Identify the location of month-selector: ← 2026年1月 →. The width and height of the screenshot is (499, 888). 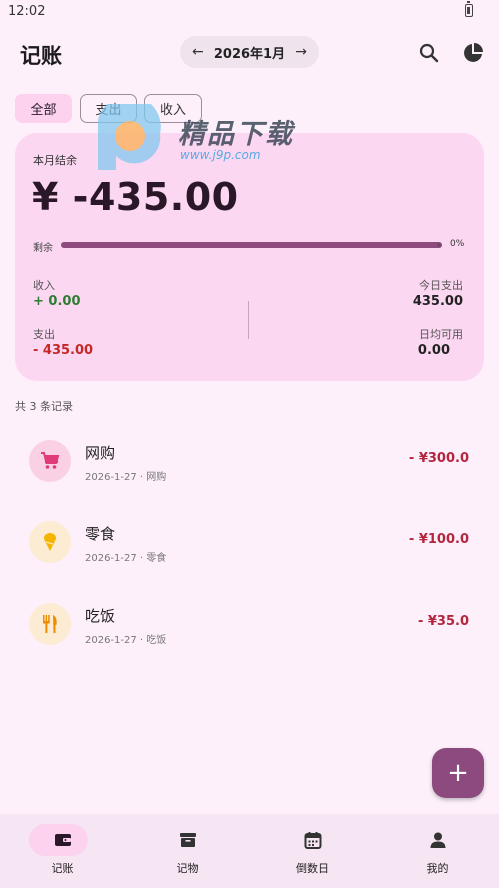
(249, 52).